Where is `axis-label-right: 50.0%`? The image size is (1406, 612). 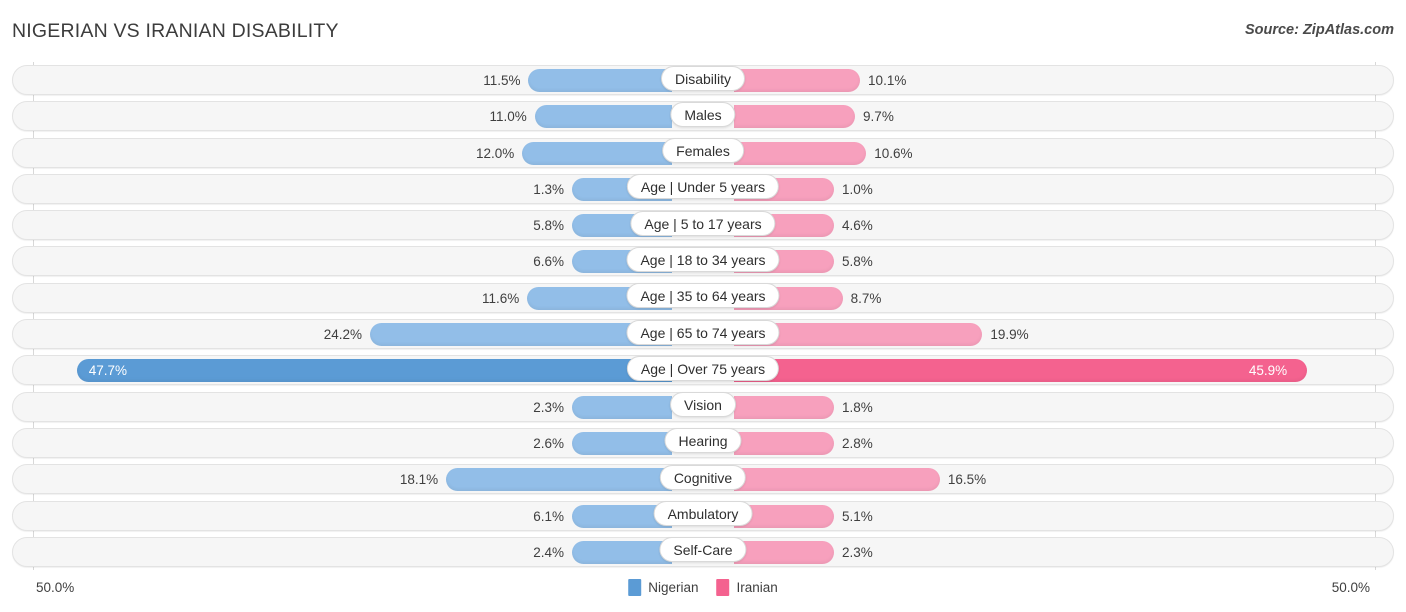
axis-label-right: 50.0% is located at coordinates (1350, 587).